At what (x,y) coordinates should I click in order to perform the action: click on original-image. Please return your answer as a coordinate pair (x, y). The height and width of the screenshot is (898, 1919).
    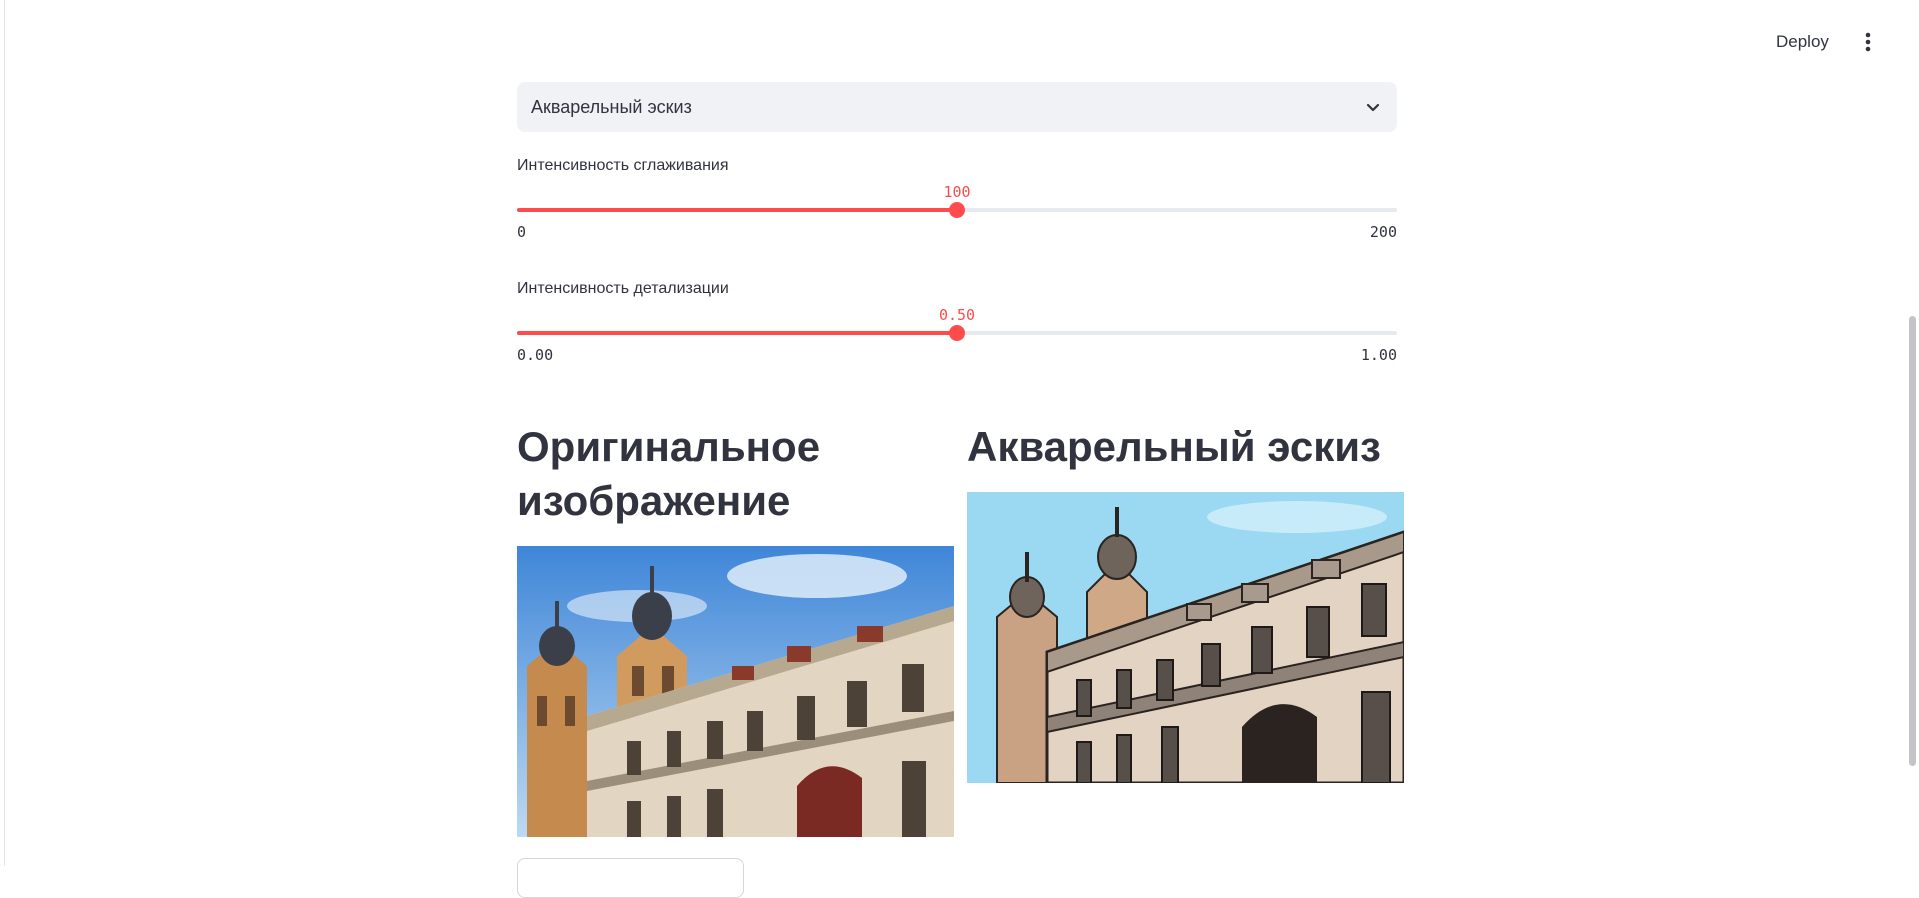
    Looking at the image, I should click on (735, 691).